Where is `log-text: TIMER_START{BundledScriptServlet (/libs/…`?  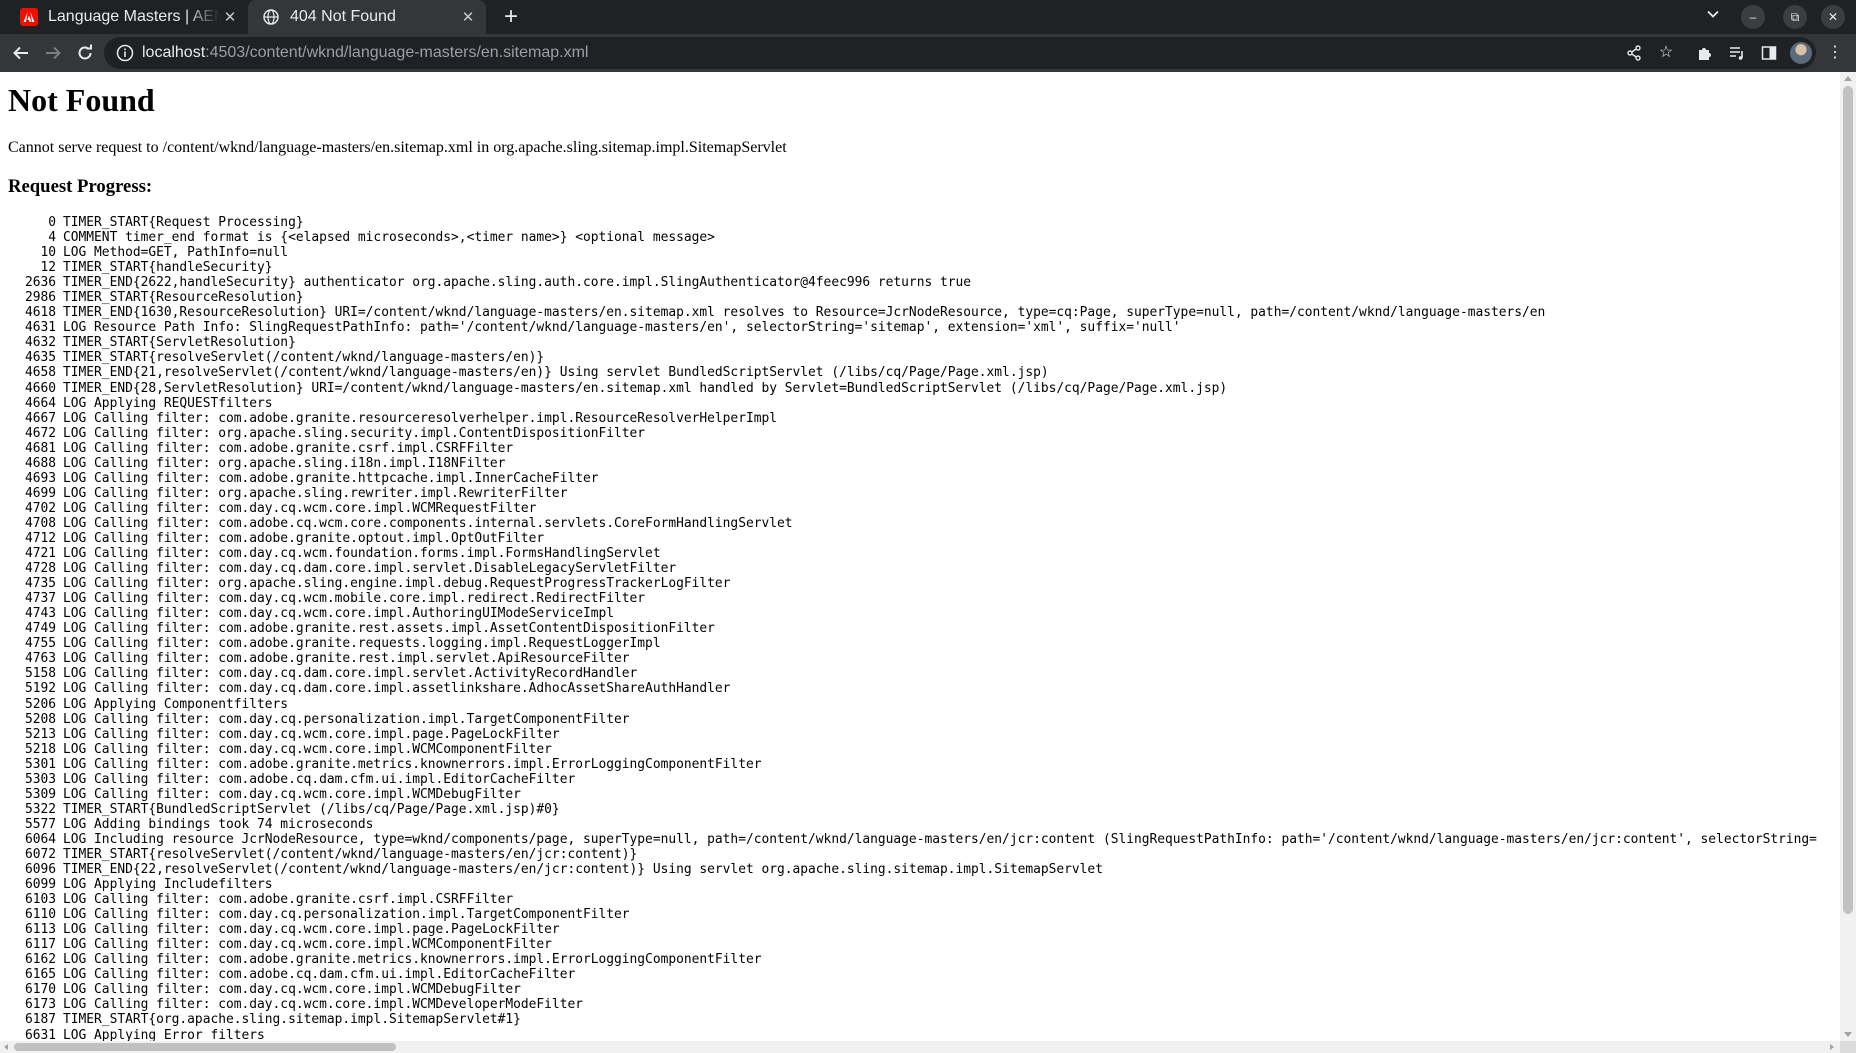
log-text: TIMER_START{BundledScriptServlet (/libs/… is located at coordinates (311, 809).